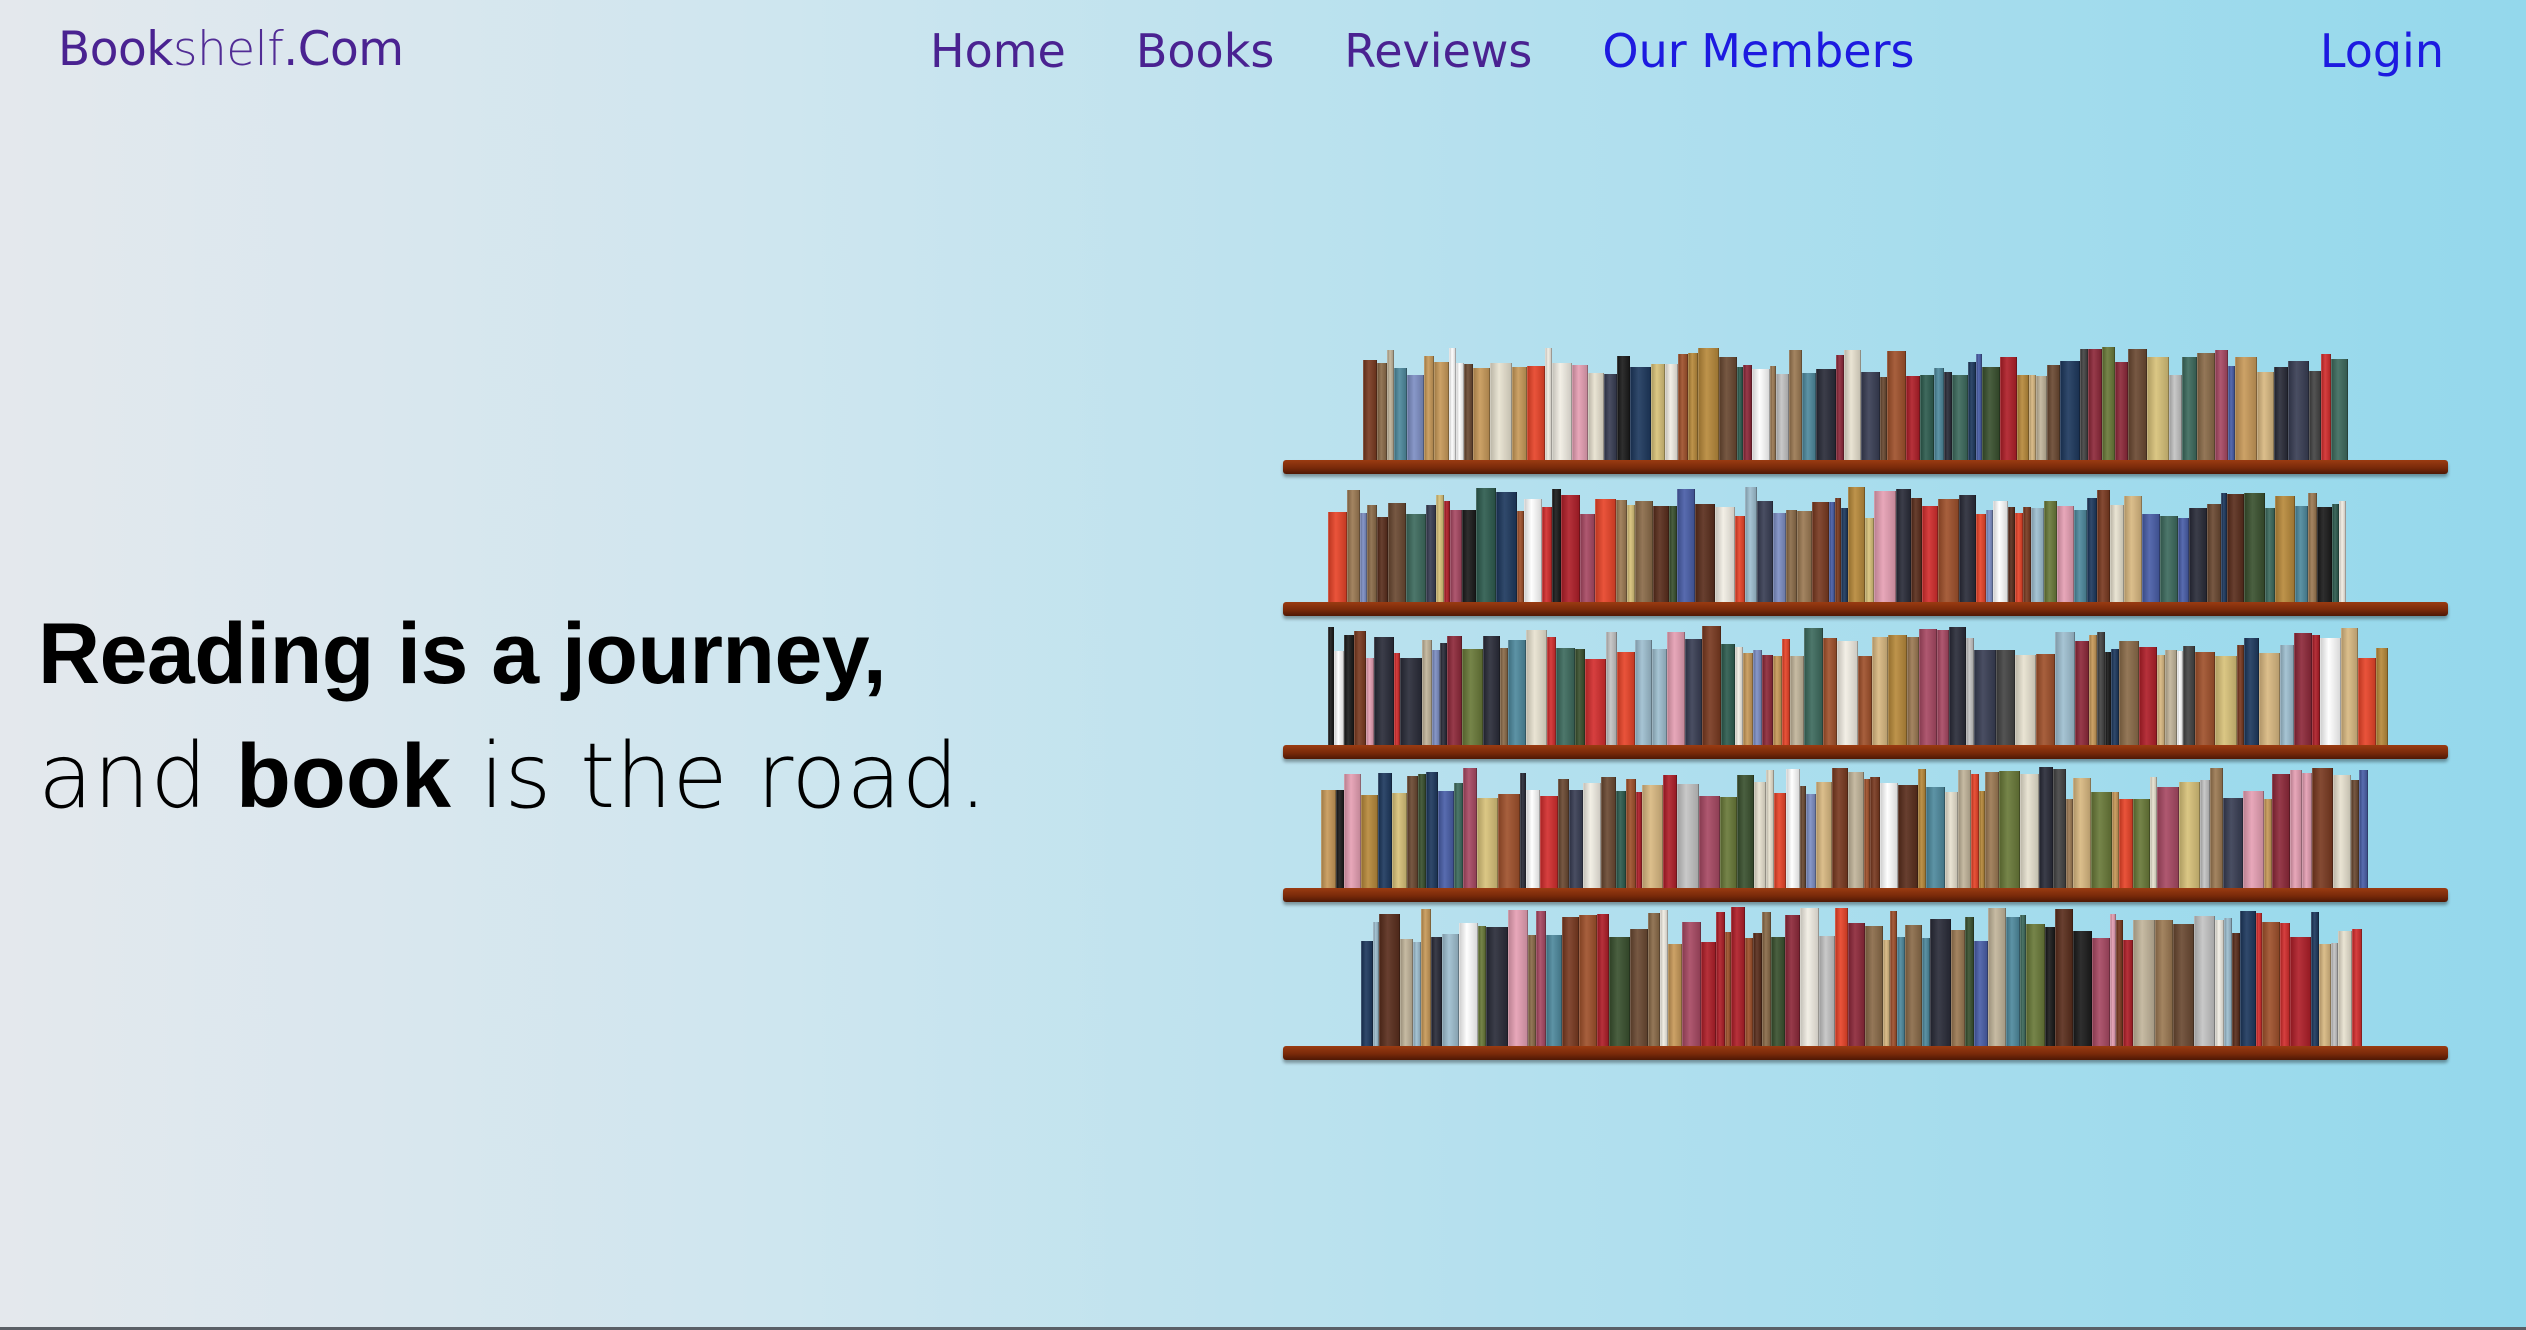 This screenshot has height=1330, width=2526. Describe the element at coordinates (2382, 51) in the screenshot. I see `login-link: Login` at that location.